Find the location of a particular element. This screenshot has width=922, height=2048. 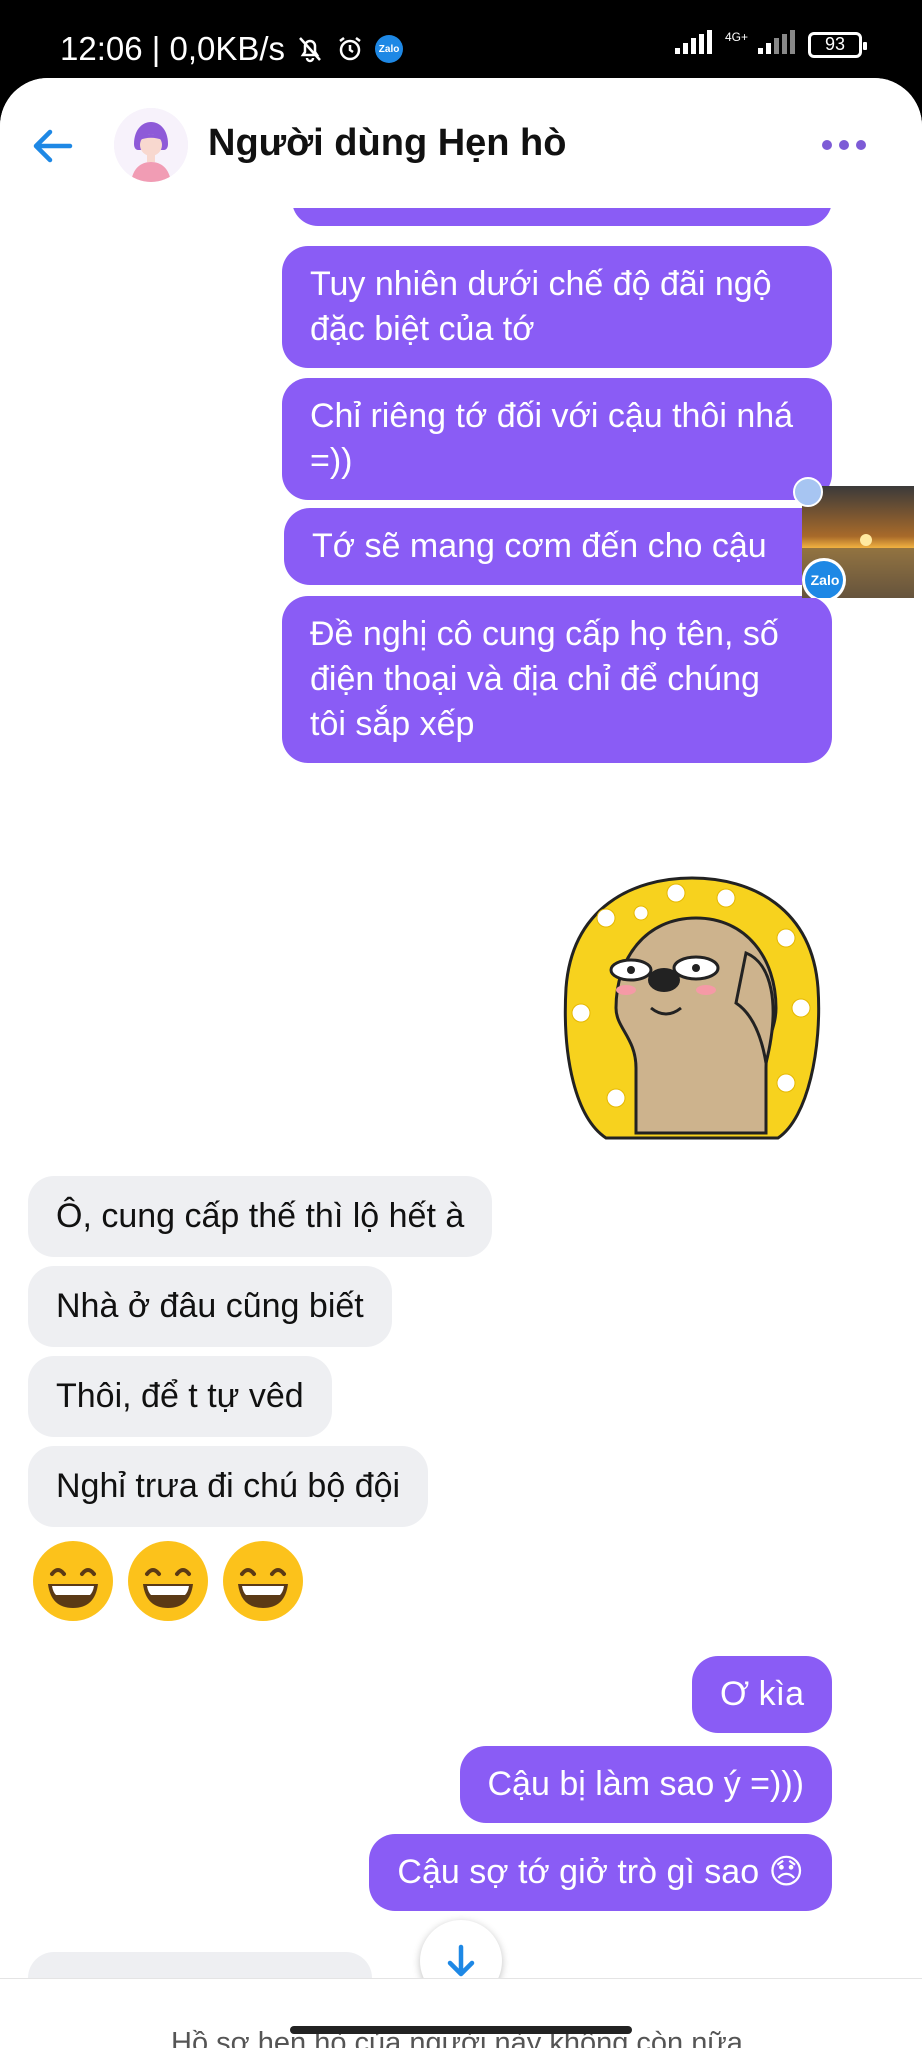

message-text: Cậu bị làm sao ý =))) is located at coordinates (646, 1784).